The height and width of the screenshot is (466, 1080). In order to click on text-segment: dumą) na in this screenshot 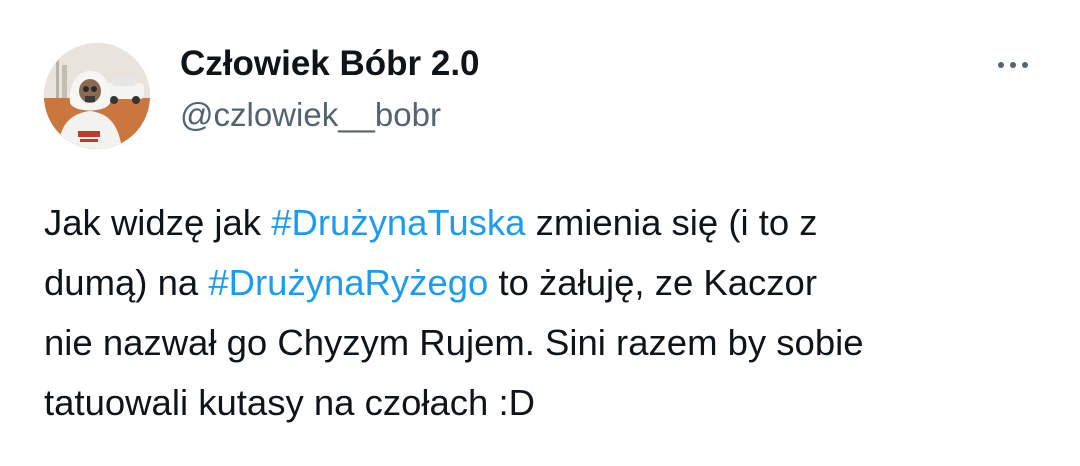, I will do `click(126, 282)`.